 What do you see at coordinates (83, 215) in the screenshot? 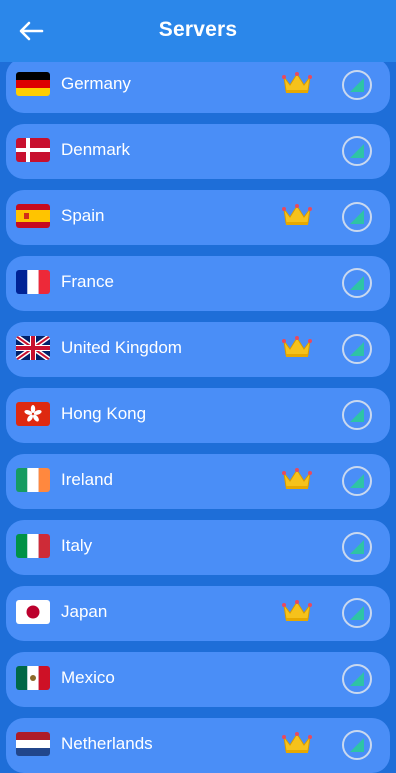
I see `server-name: Spain` at bounding box center [83, 215].